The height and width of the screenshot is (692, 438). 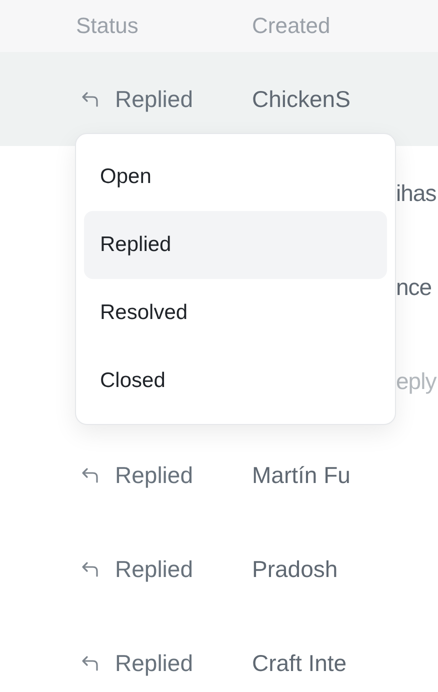 I want to click on created-by-text: ChickenS, so click(x=301, y=99).